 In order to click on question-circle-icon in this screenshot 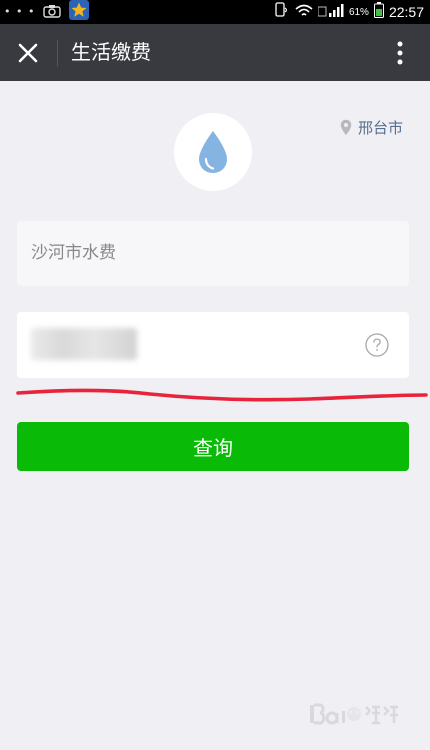, I will do `click(377, 345)`.